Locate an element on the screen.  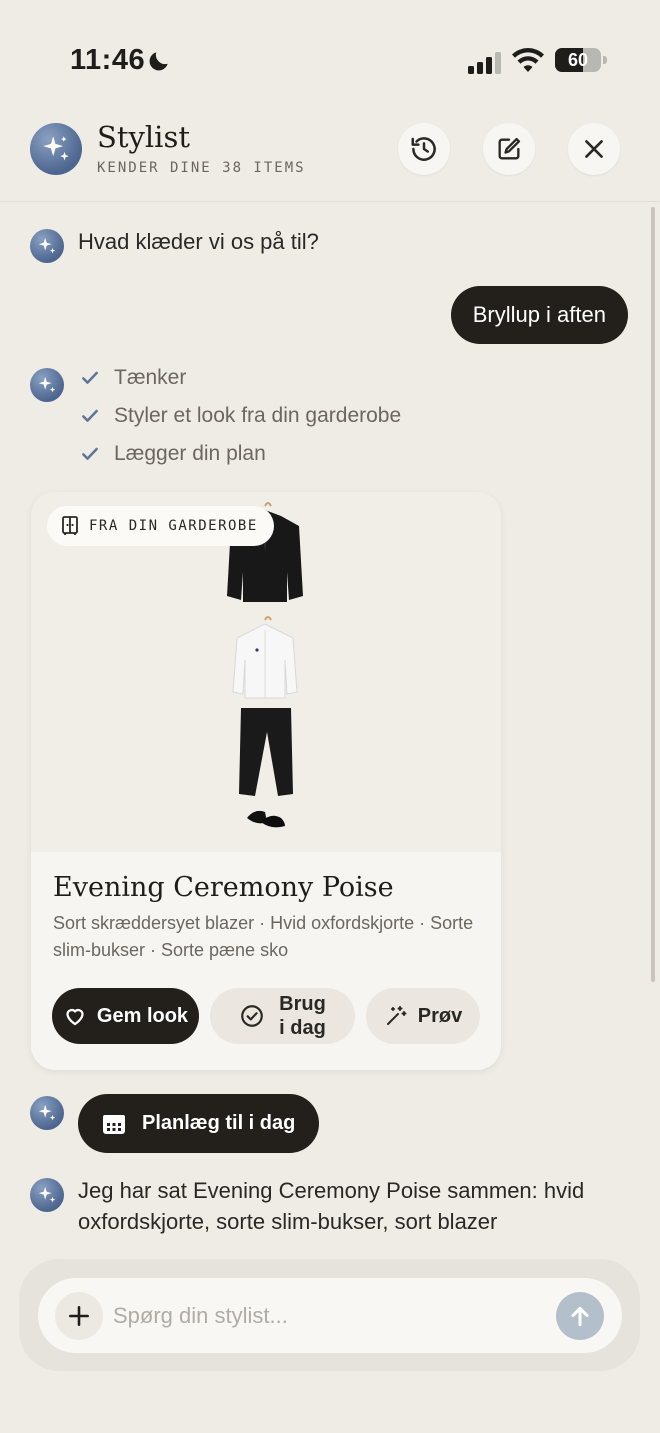
history-button is located at coordinates (424, 149).